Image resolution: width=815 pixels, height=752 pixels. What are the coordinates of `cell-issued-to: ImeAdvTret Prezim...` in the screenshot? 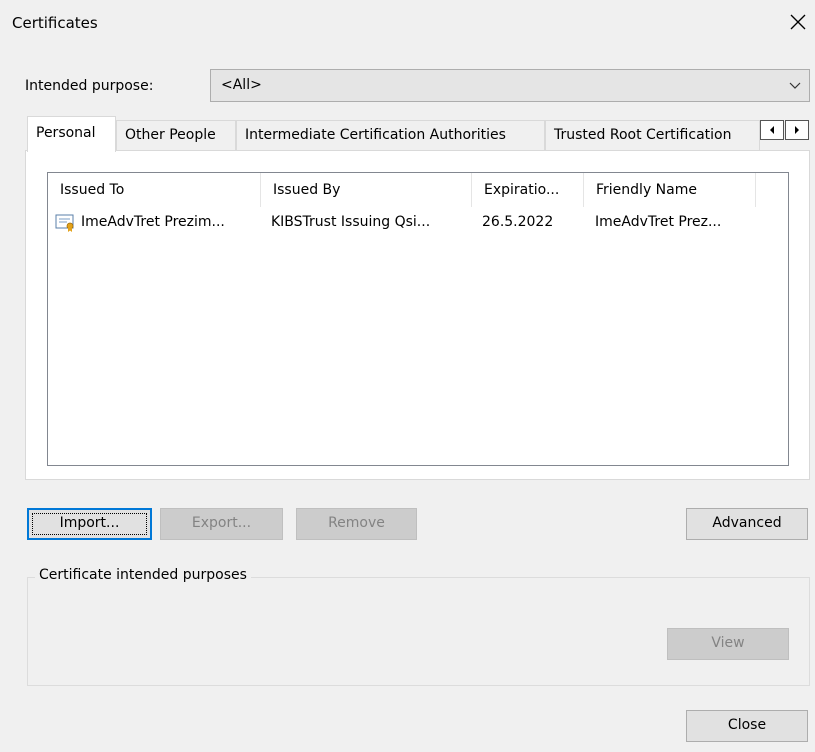 It's located at (153, 222).